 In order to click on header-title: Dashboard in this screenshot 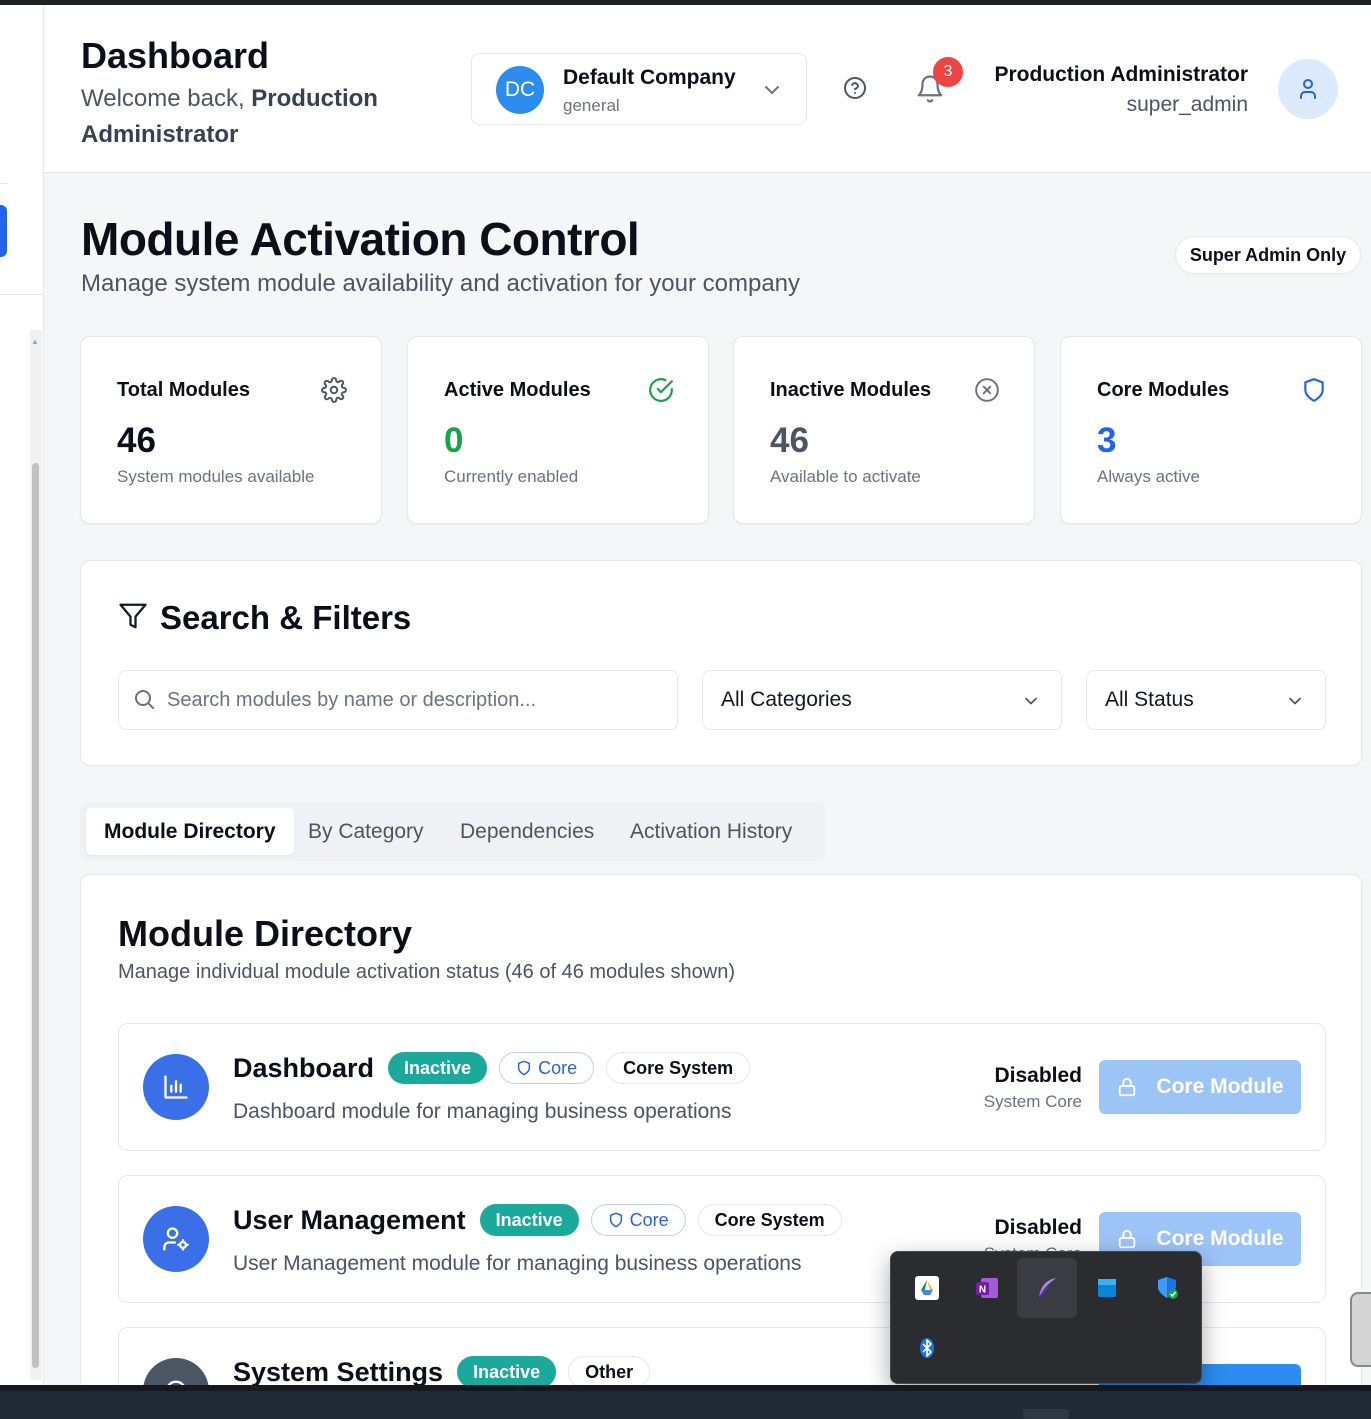, I will do `click(175, 55)`.